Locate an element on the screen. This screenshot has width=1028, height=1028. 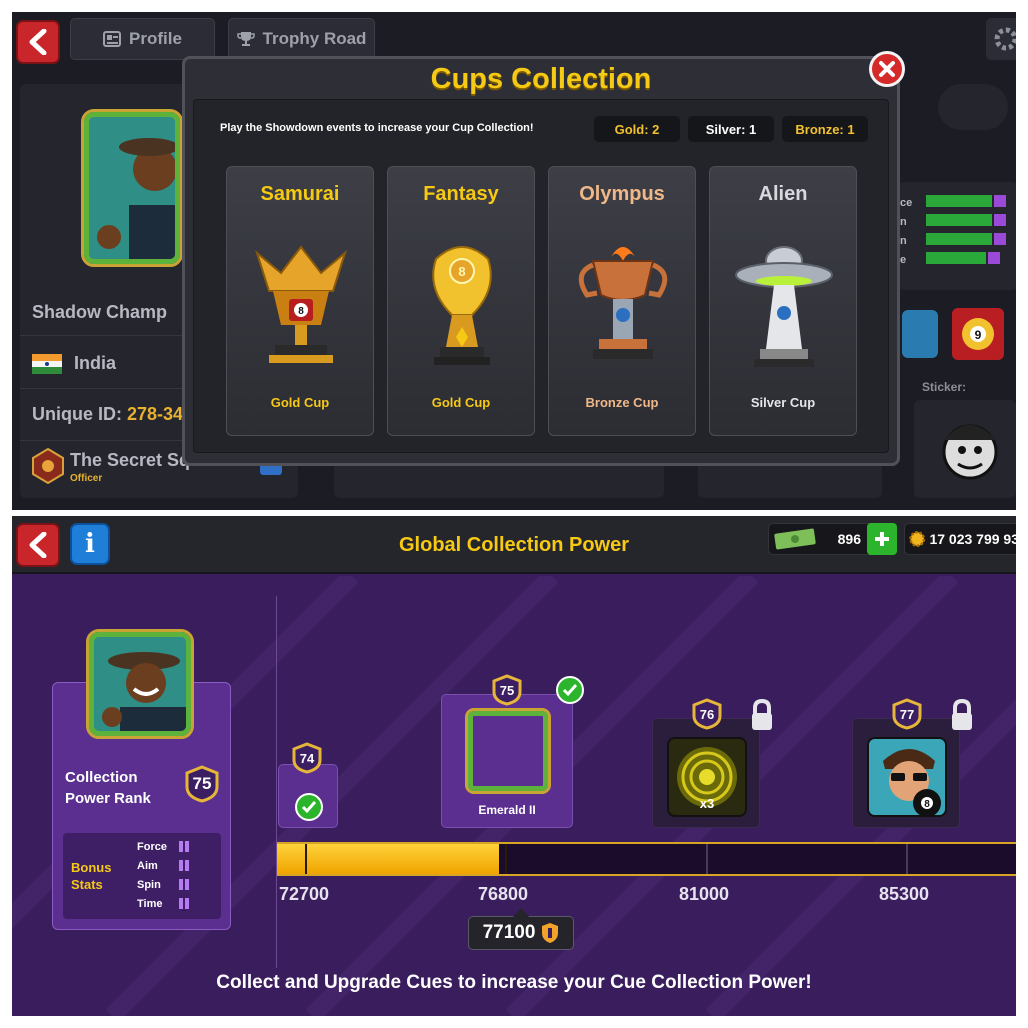
cash-amount: 896 is located at coordinates (849, 539).